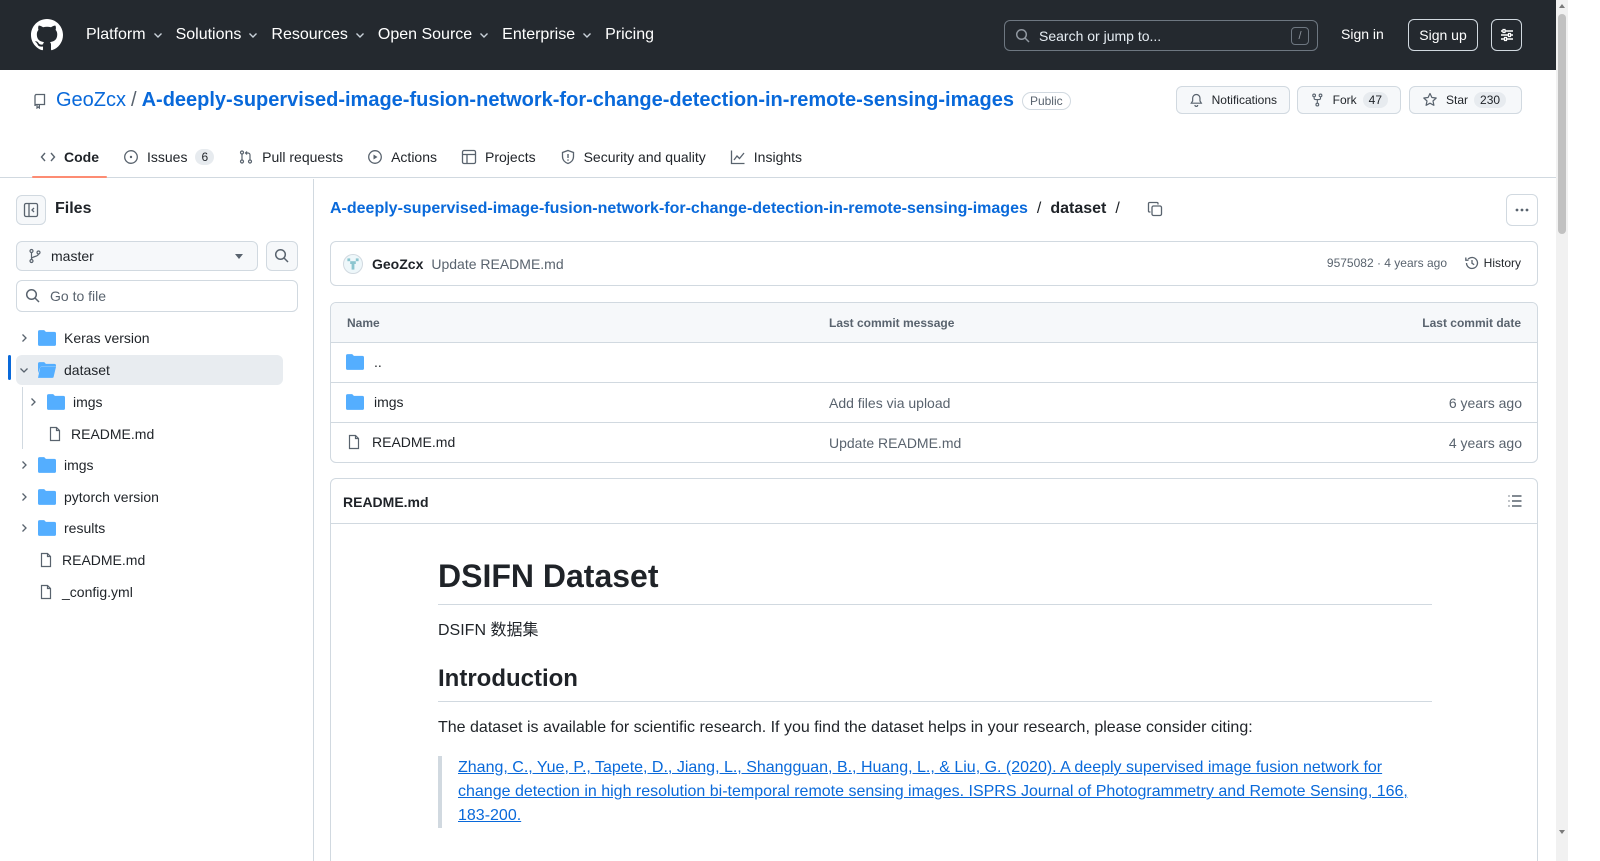 This screenshot has height=861, width=1600. I want to click on row-name-link: README.md, so click(413, 442).